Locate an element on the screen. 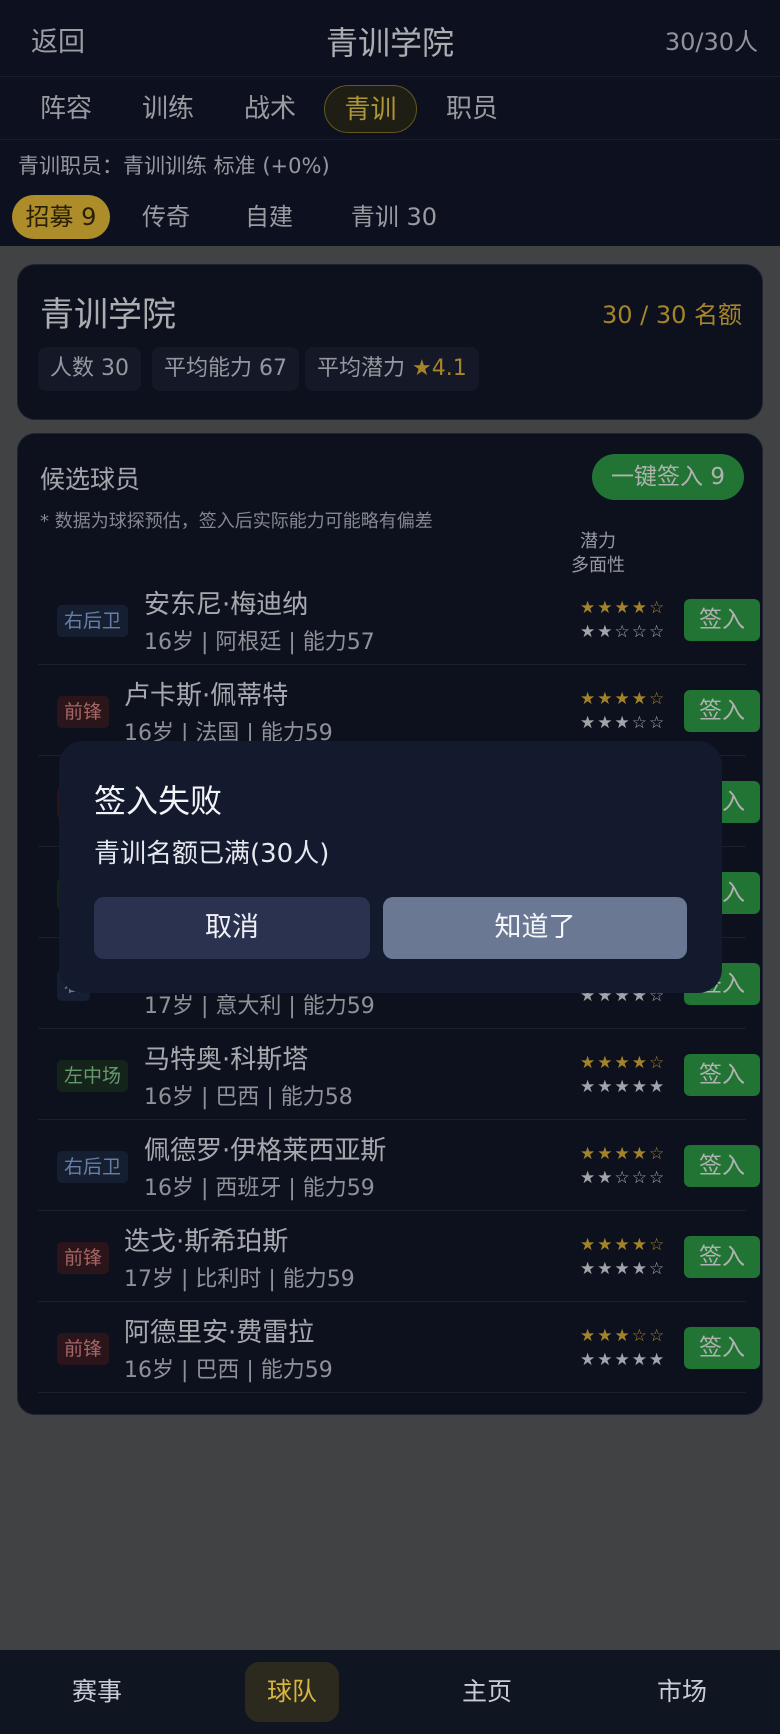  dialog-message: 青训名额已满(30人) is located at coordinates (212, 854).